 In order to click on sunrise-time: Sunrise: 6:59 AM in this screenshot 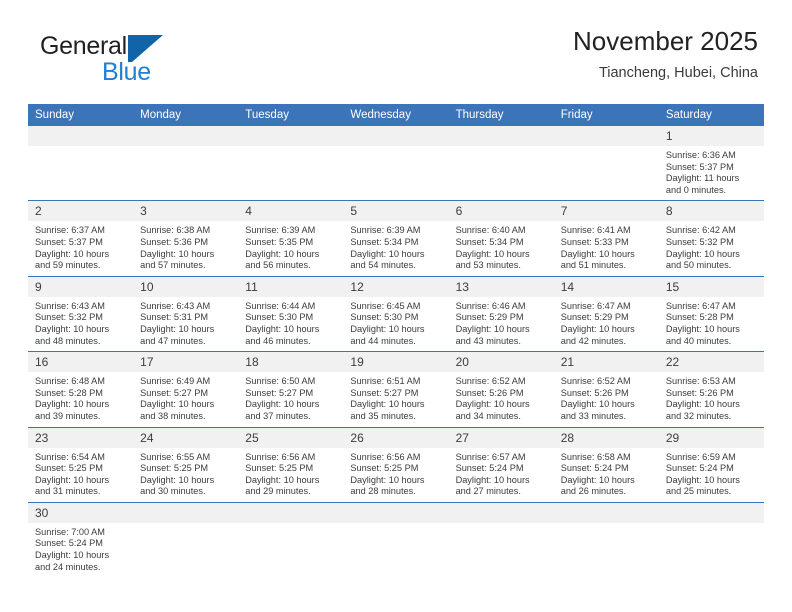, I will do `click(700, 456)`.